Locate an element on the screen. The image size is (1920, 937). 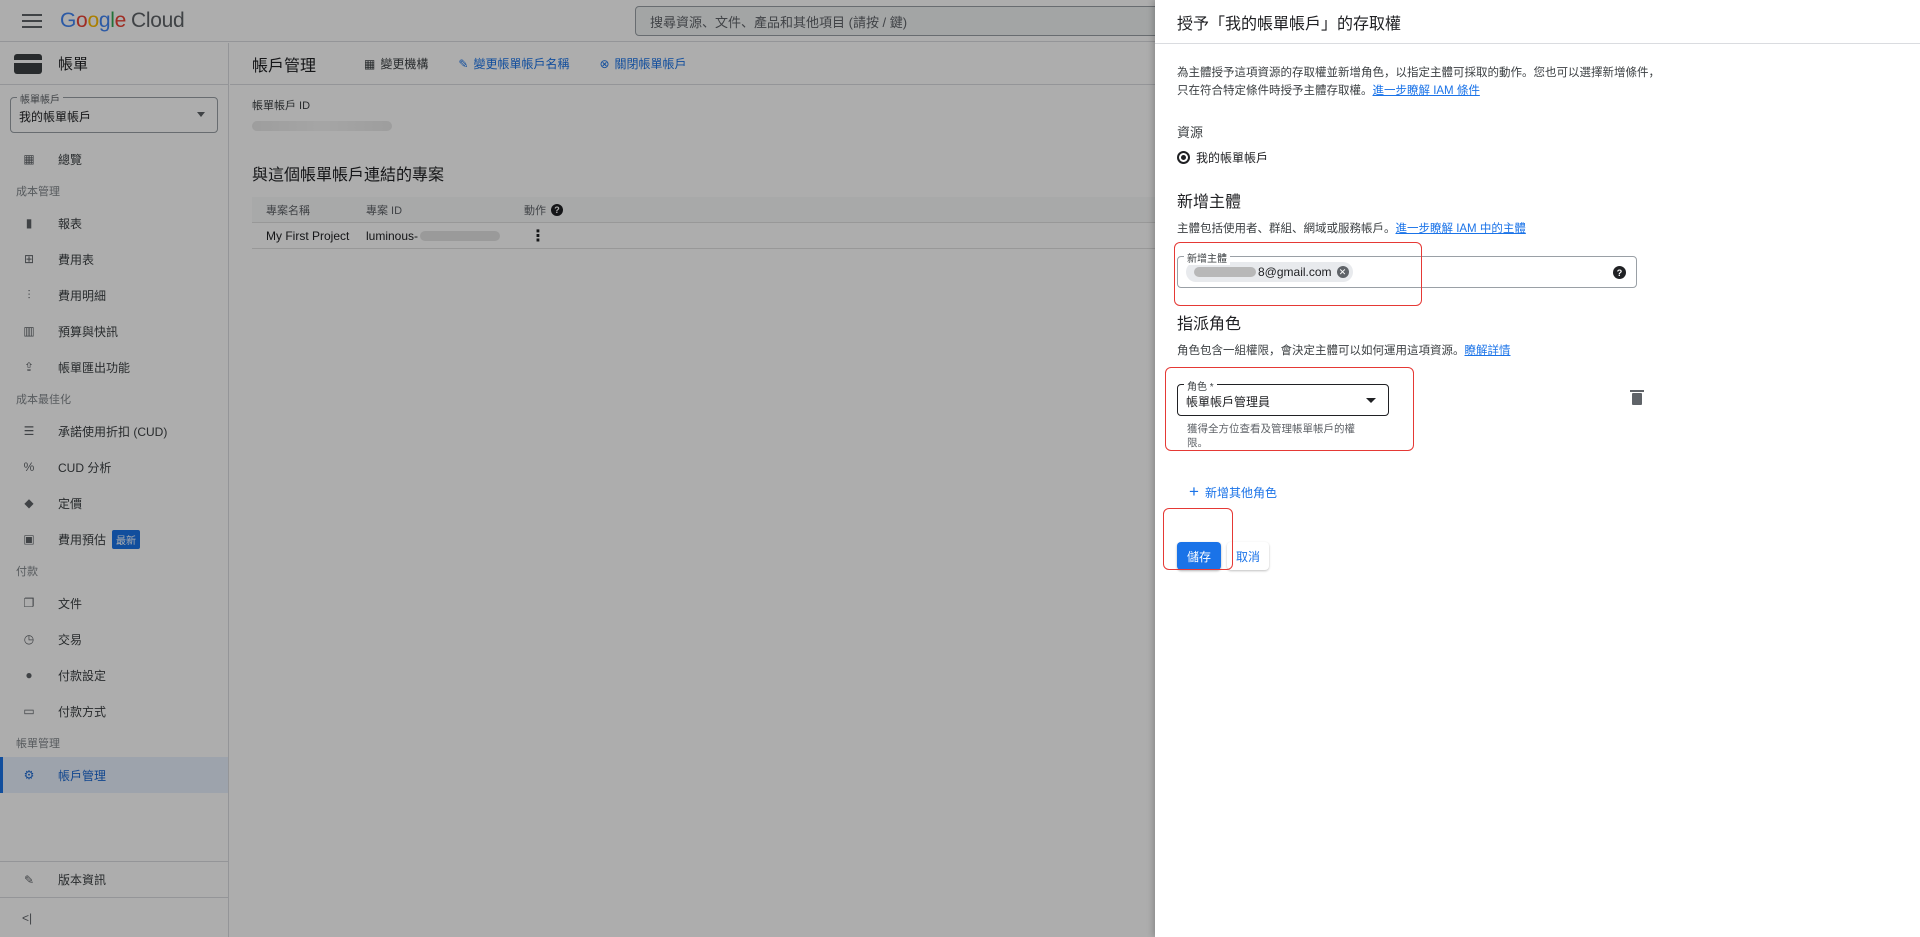
panel-actions: 儲存 取消 is located at coordinates (1537, 556).